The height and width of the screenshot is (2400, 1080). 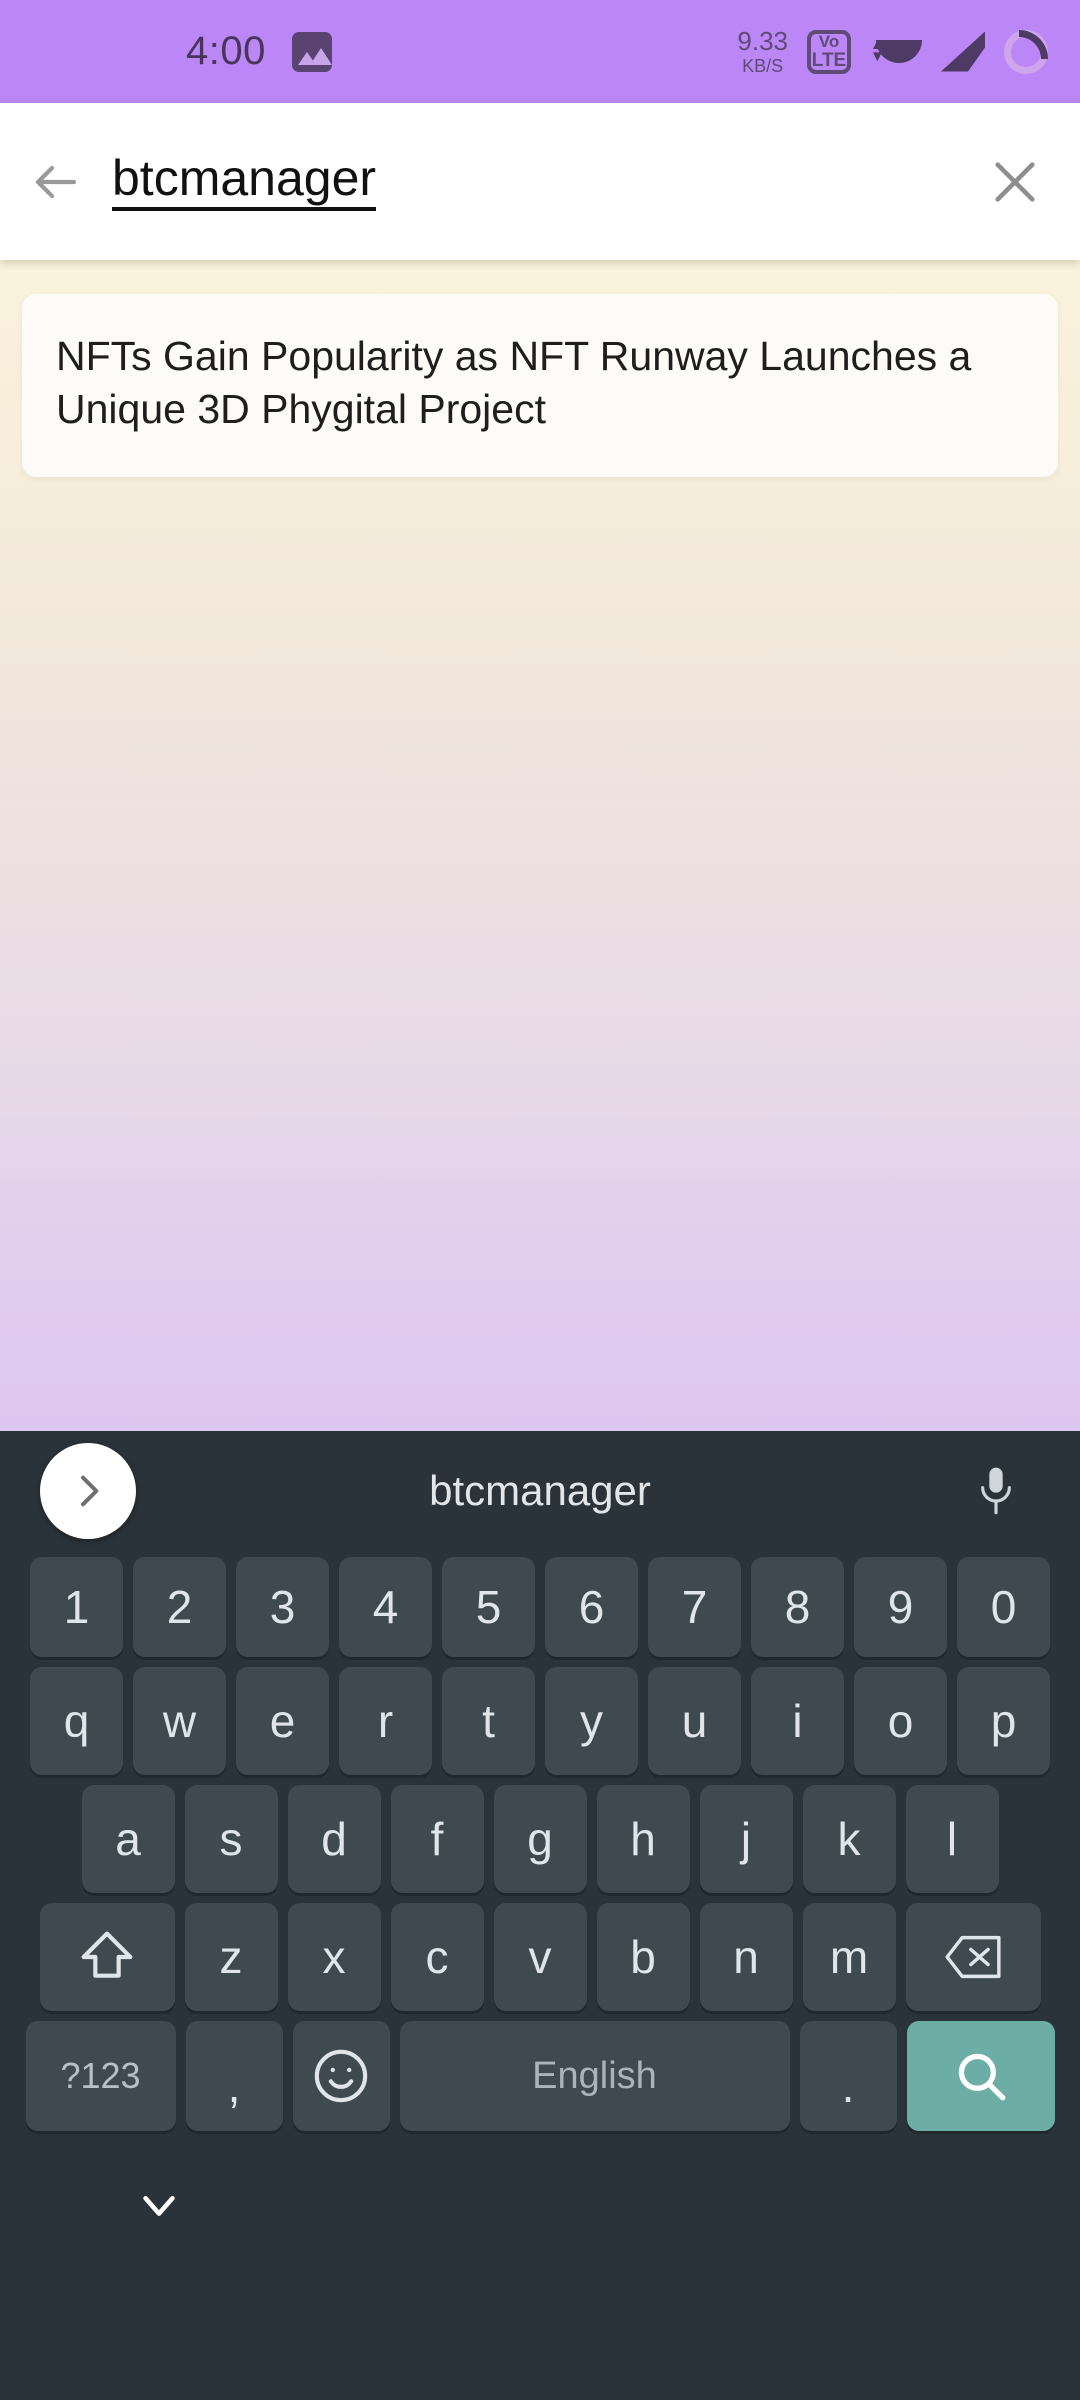 What do you see at coordinates (311, 51) in the screenshot?
I see `image-icon` at bounding box center [311, 51].